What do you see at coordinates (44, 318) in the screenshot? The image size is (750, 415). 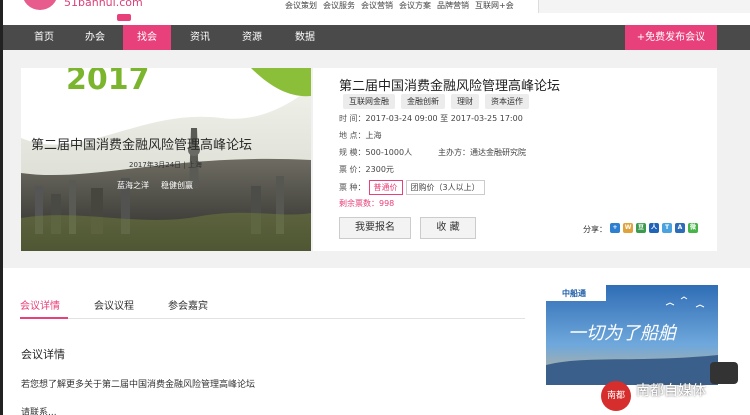 I see `active-tab-indicator` at bounding box center [44, 318].